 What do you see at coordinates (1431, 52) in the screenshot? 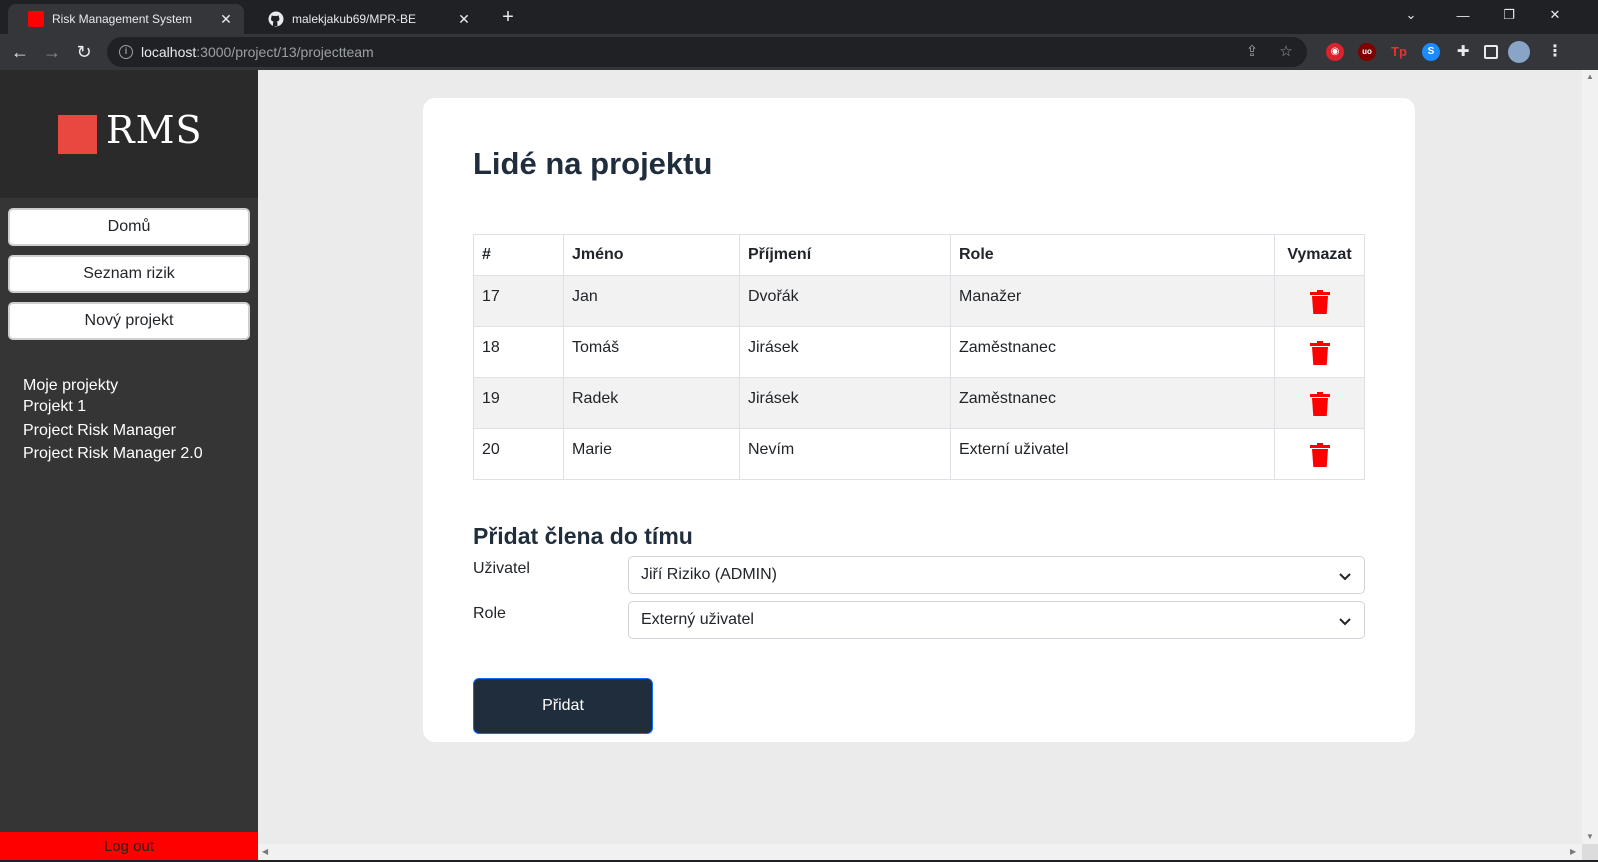
I see `extension-shazam-icon: S` at bounding box center [1431, 52].